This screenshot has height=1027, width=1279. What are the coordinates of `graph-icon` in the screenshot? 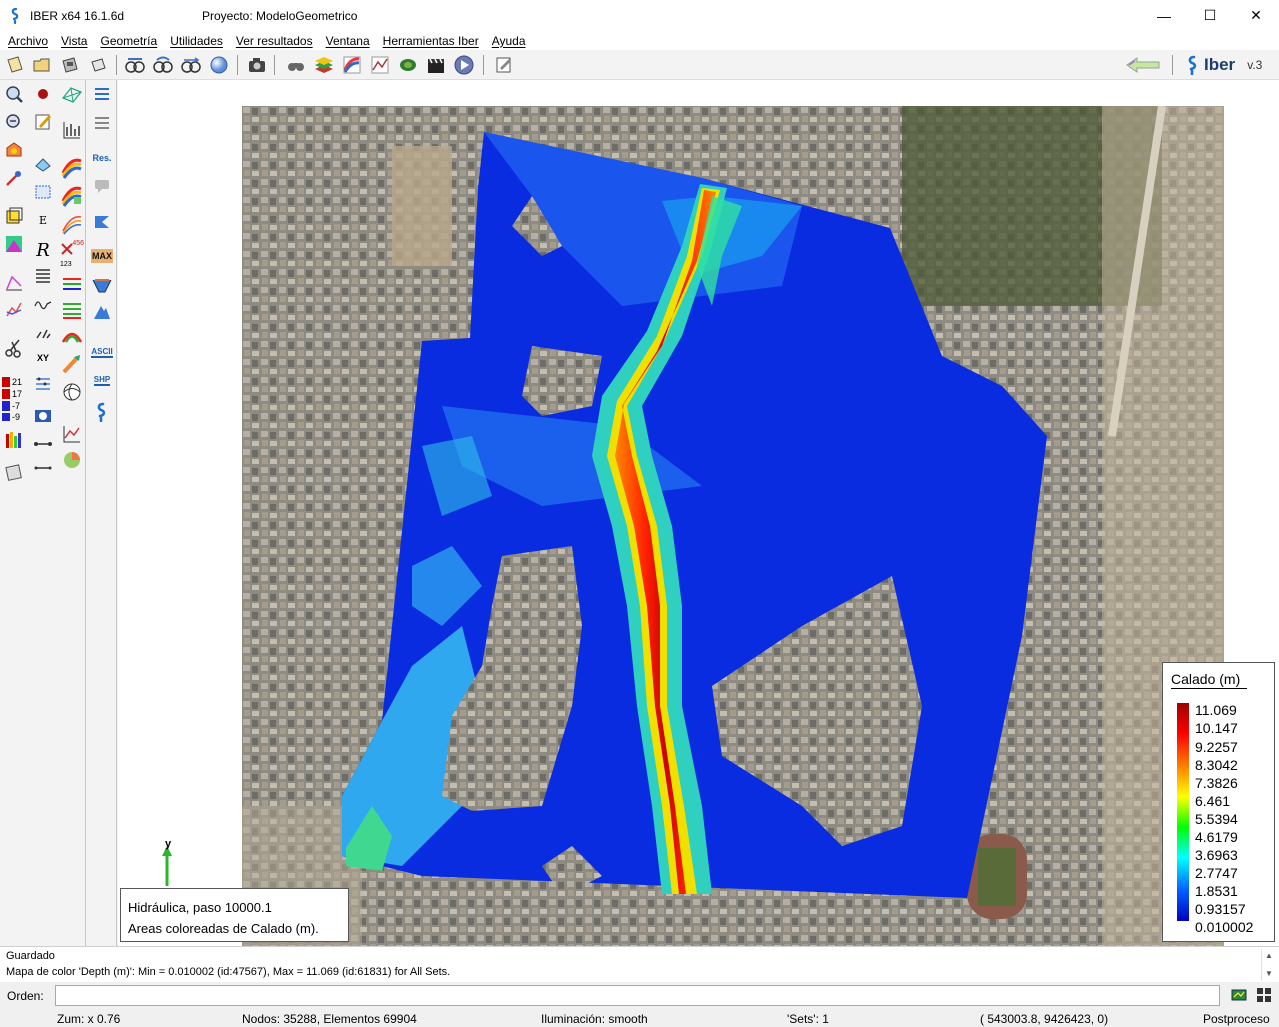 It's located at (380, 65).